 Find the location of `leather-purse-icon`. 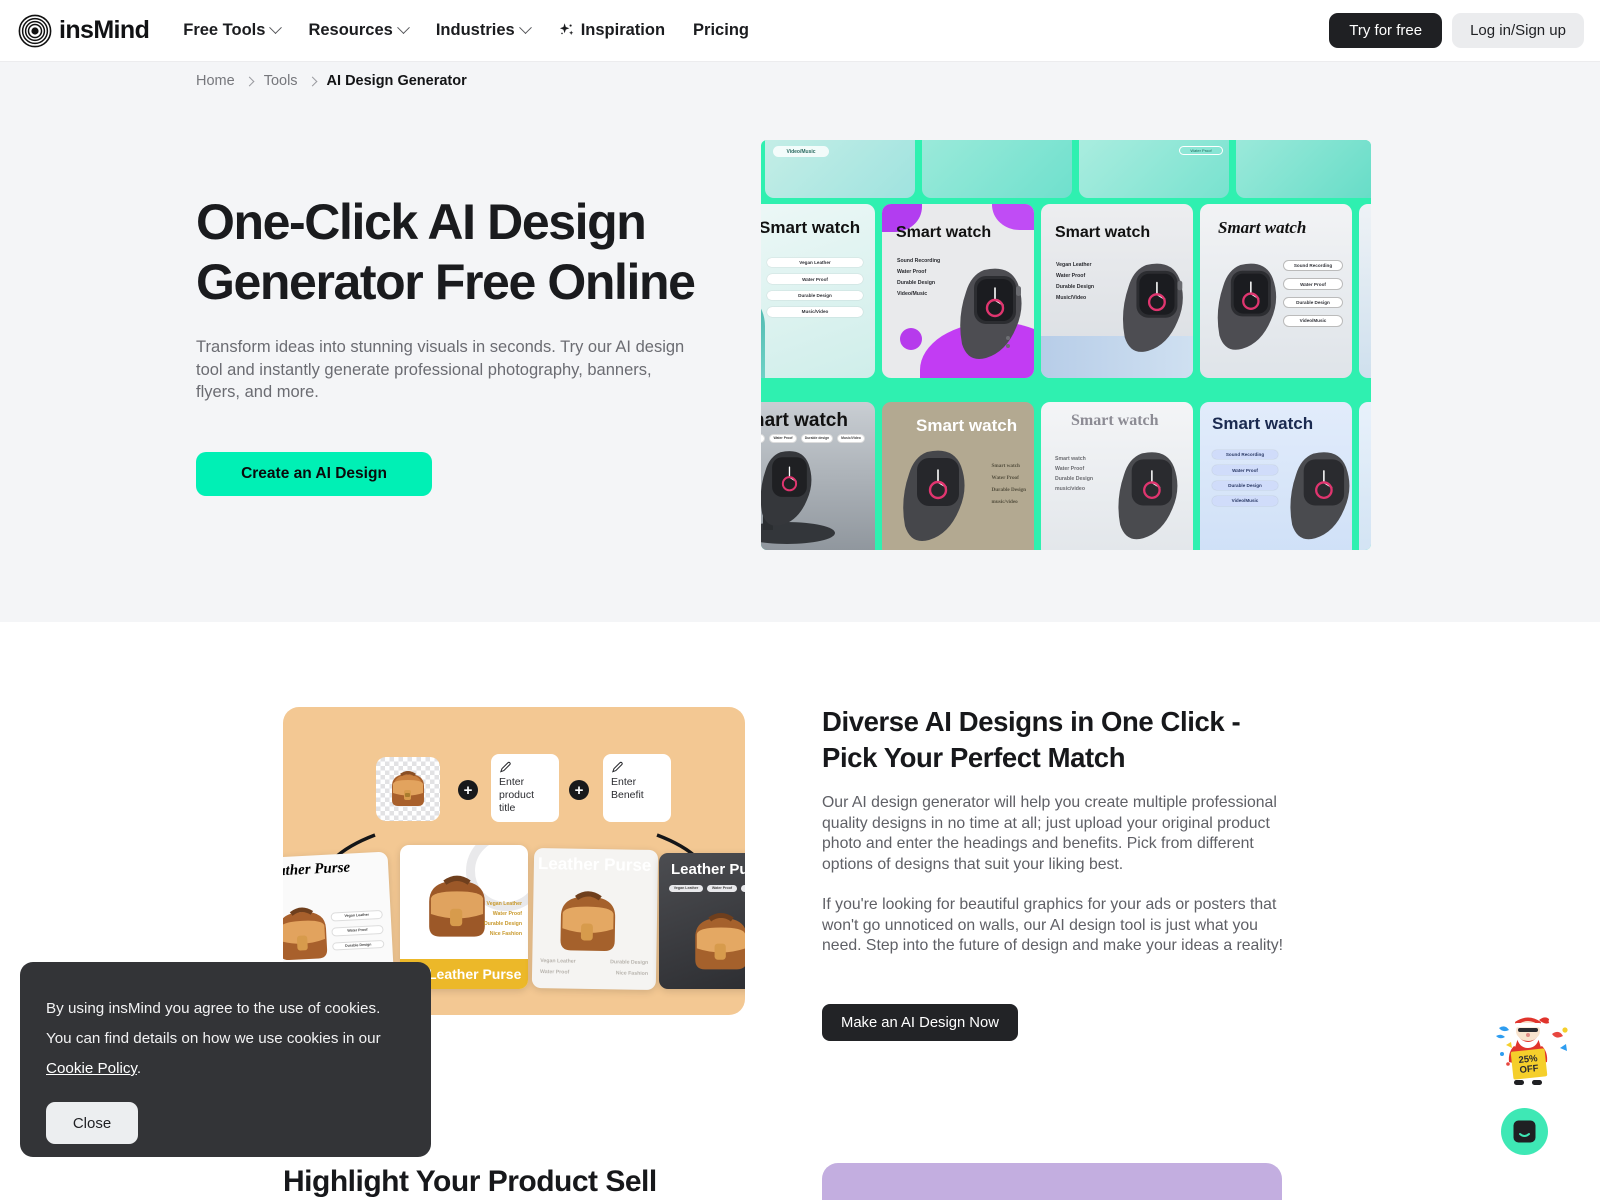

leather-purse-icon is located at coordinates (408, 788).